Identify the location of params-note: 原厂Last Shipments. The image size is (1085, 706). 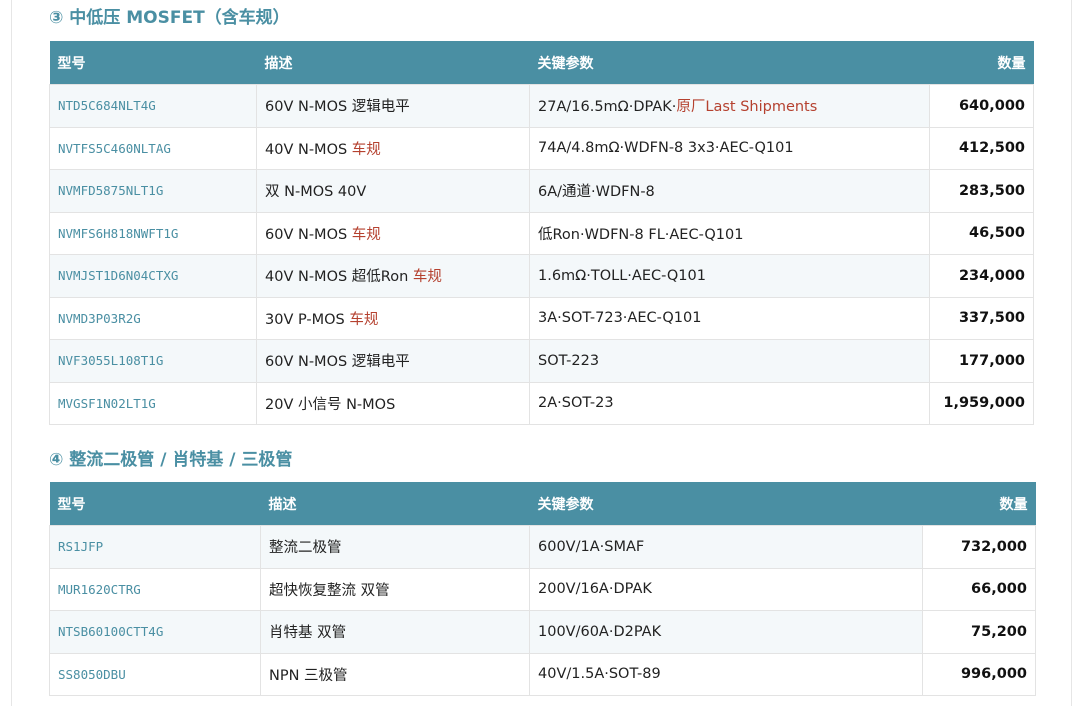
(747, 107).